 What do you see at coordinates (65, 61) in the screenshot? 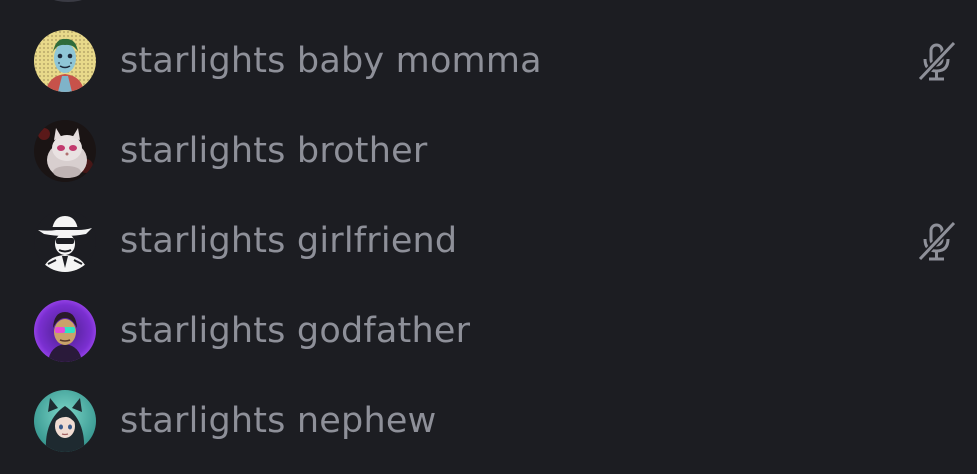
I see `avatar-zombie-icon` at bounding box center [65, 61].